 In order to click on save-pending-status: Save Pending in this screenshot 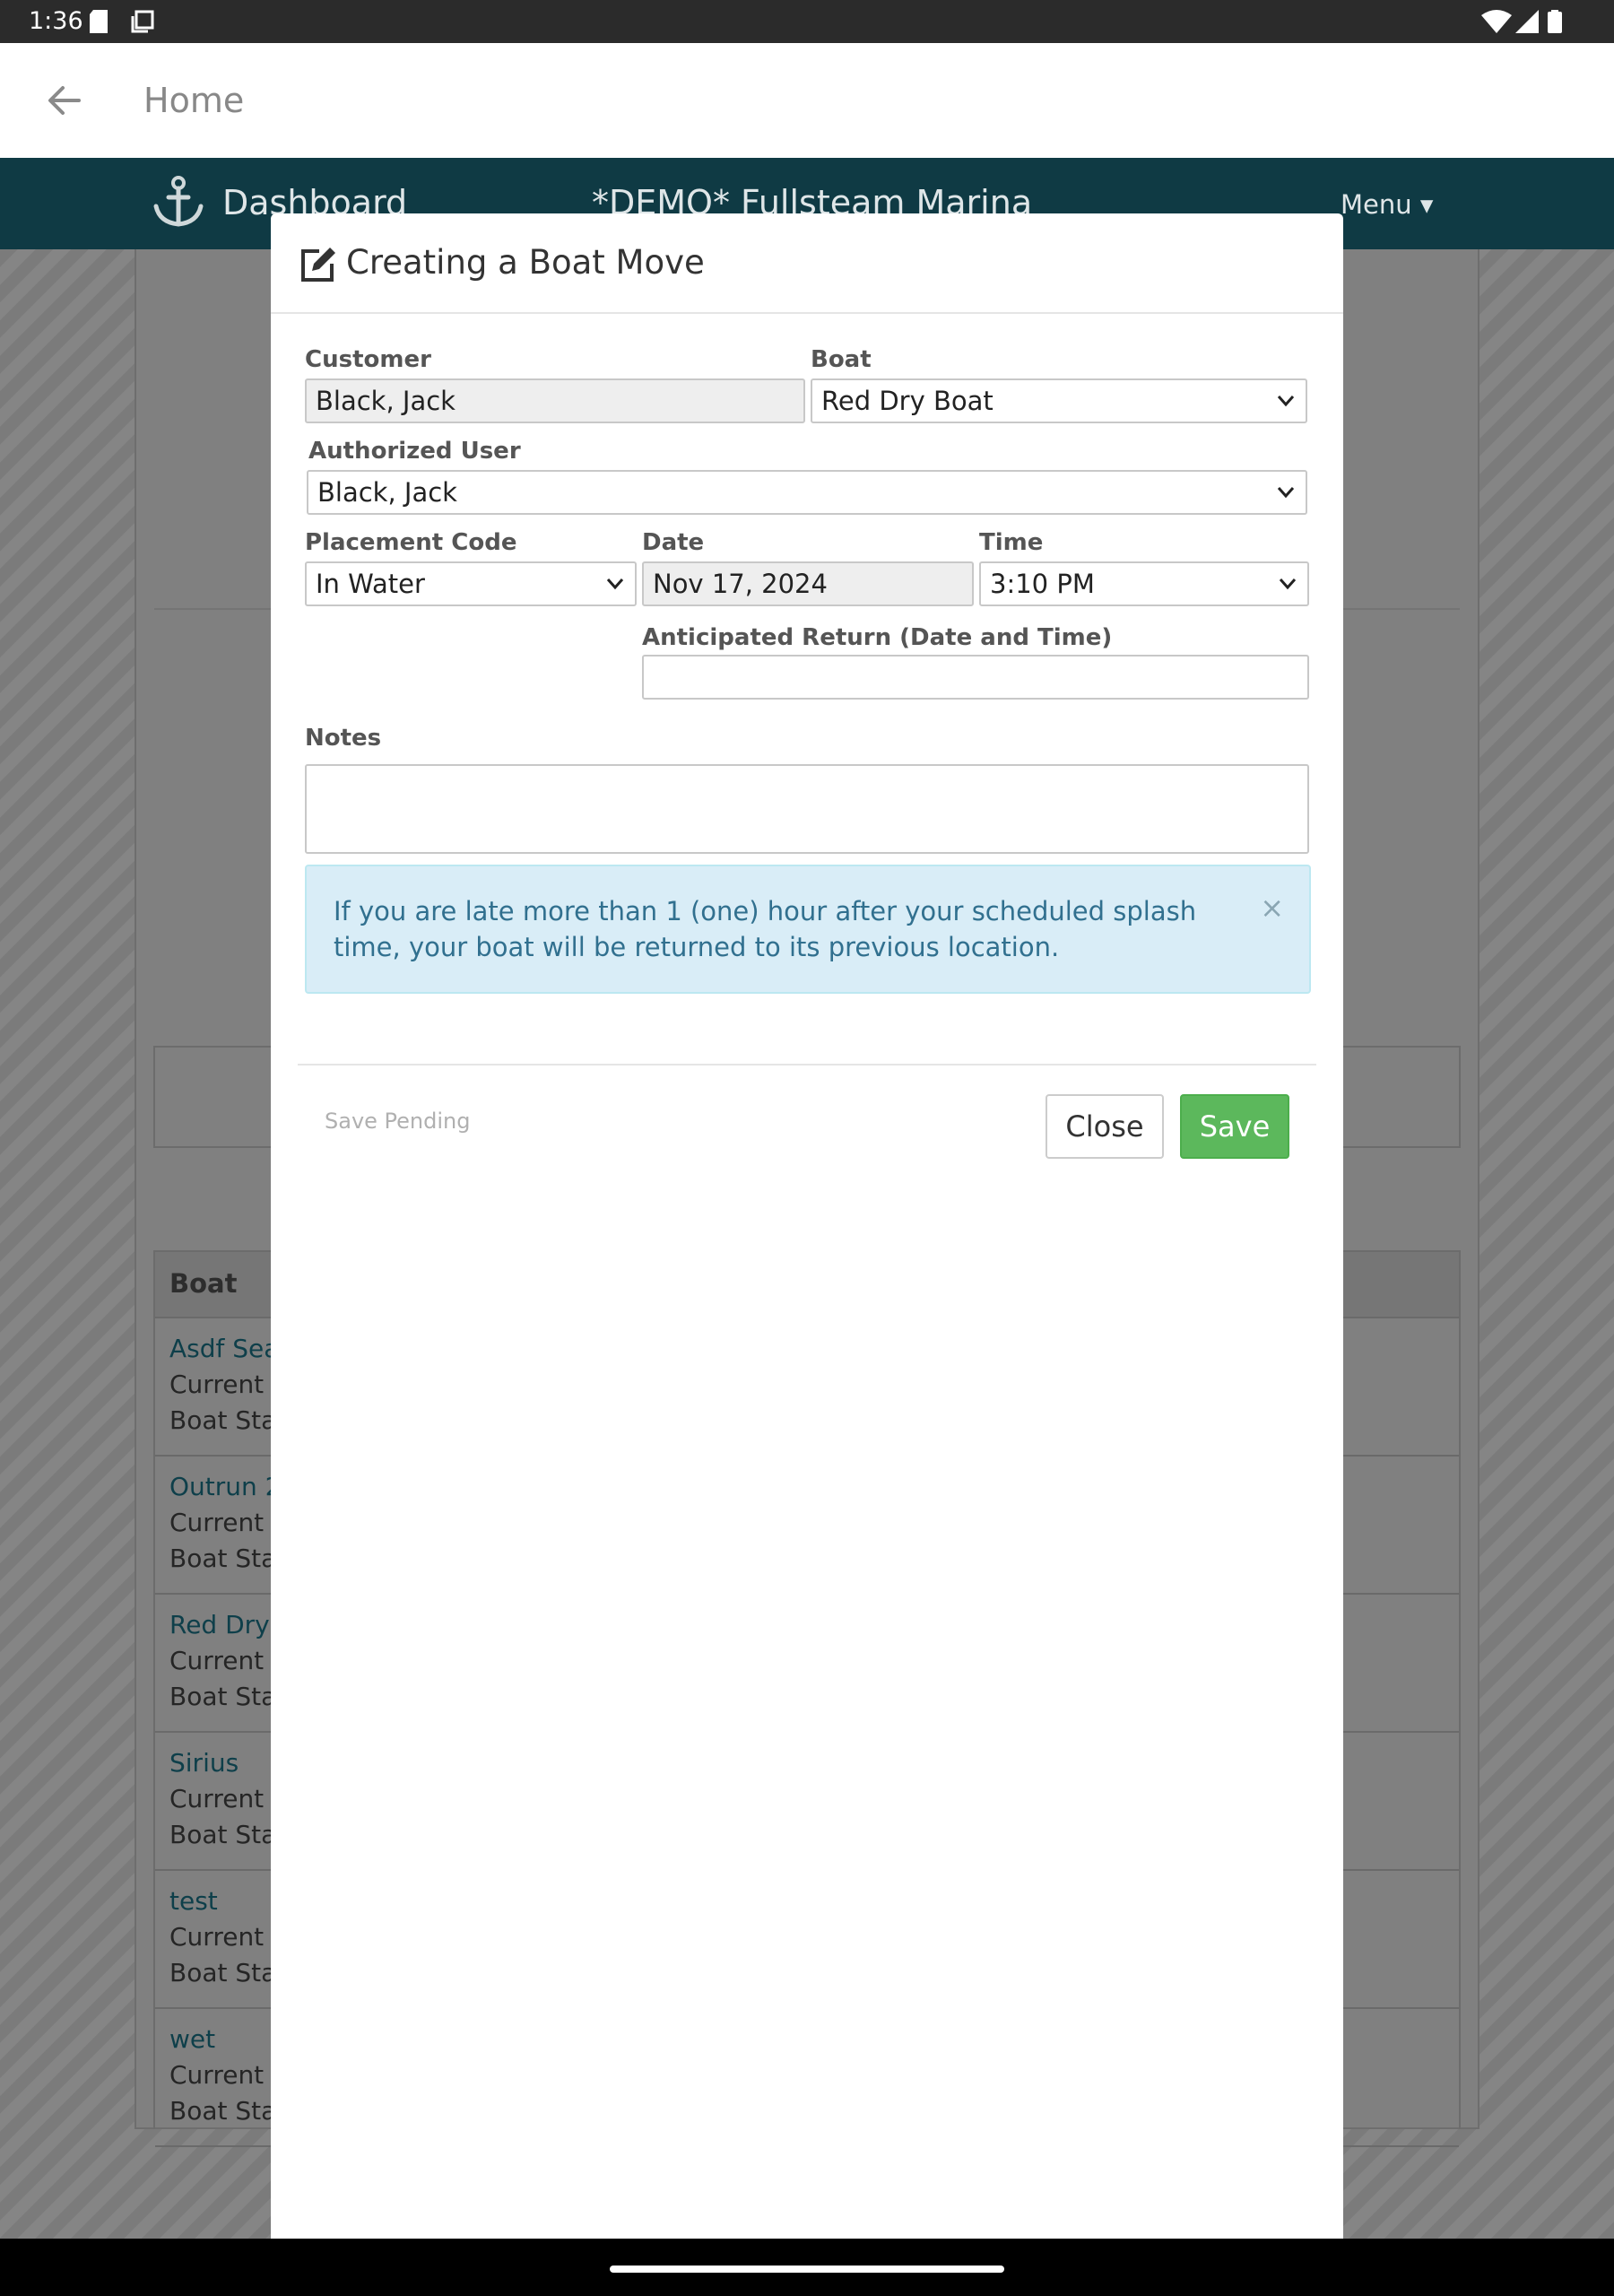, I will do `click(398, 1121)`.